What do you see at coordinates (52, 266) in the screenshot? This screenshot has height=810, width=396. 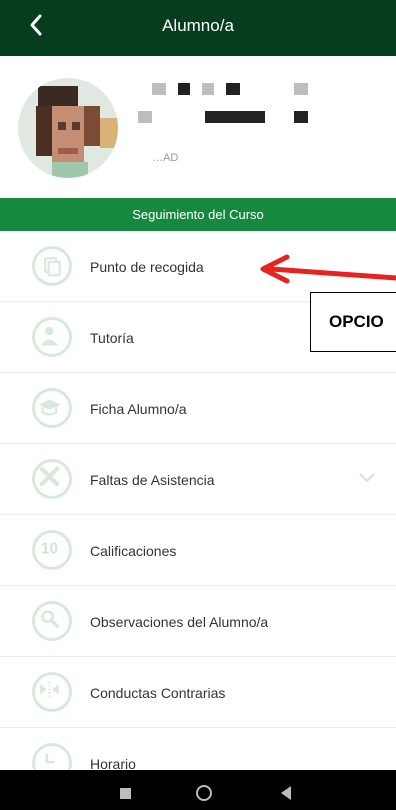 I see `document-icon` at bounding box center [52, 266].